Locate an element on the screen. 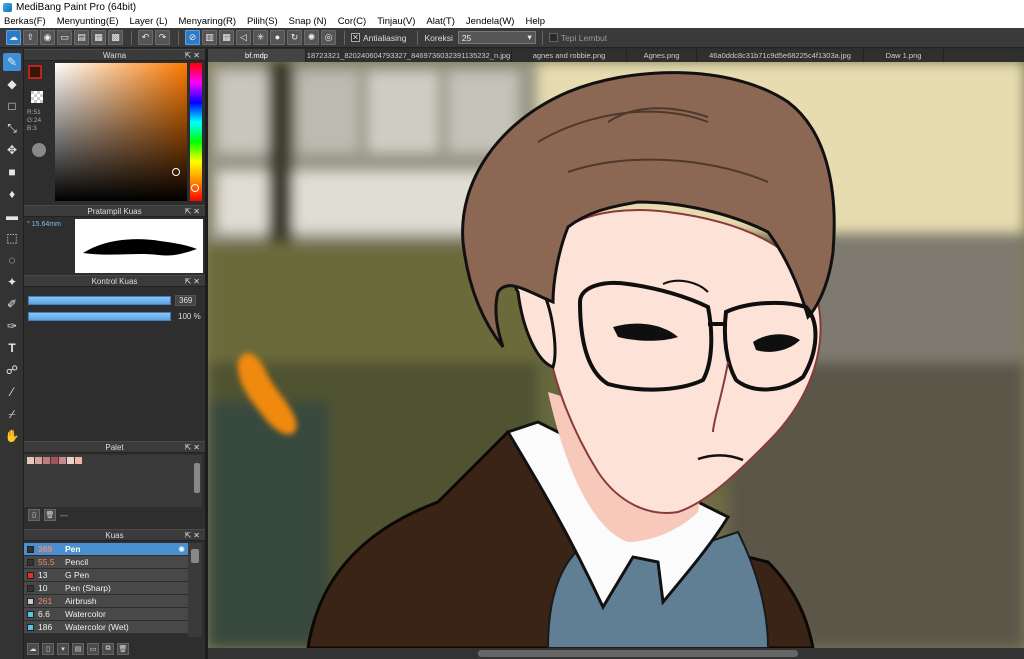 This screenshot has height=659, width=1024. document-tab: 46a0ddc8c31b71c9d5e68225c4f1303a.jpg is located at coordinates (780, 55).